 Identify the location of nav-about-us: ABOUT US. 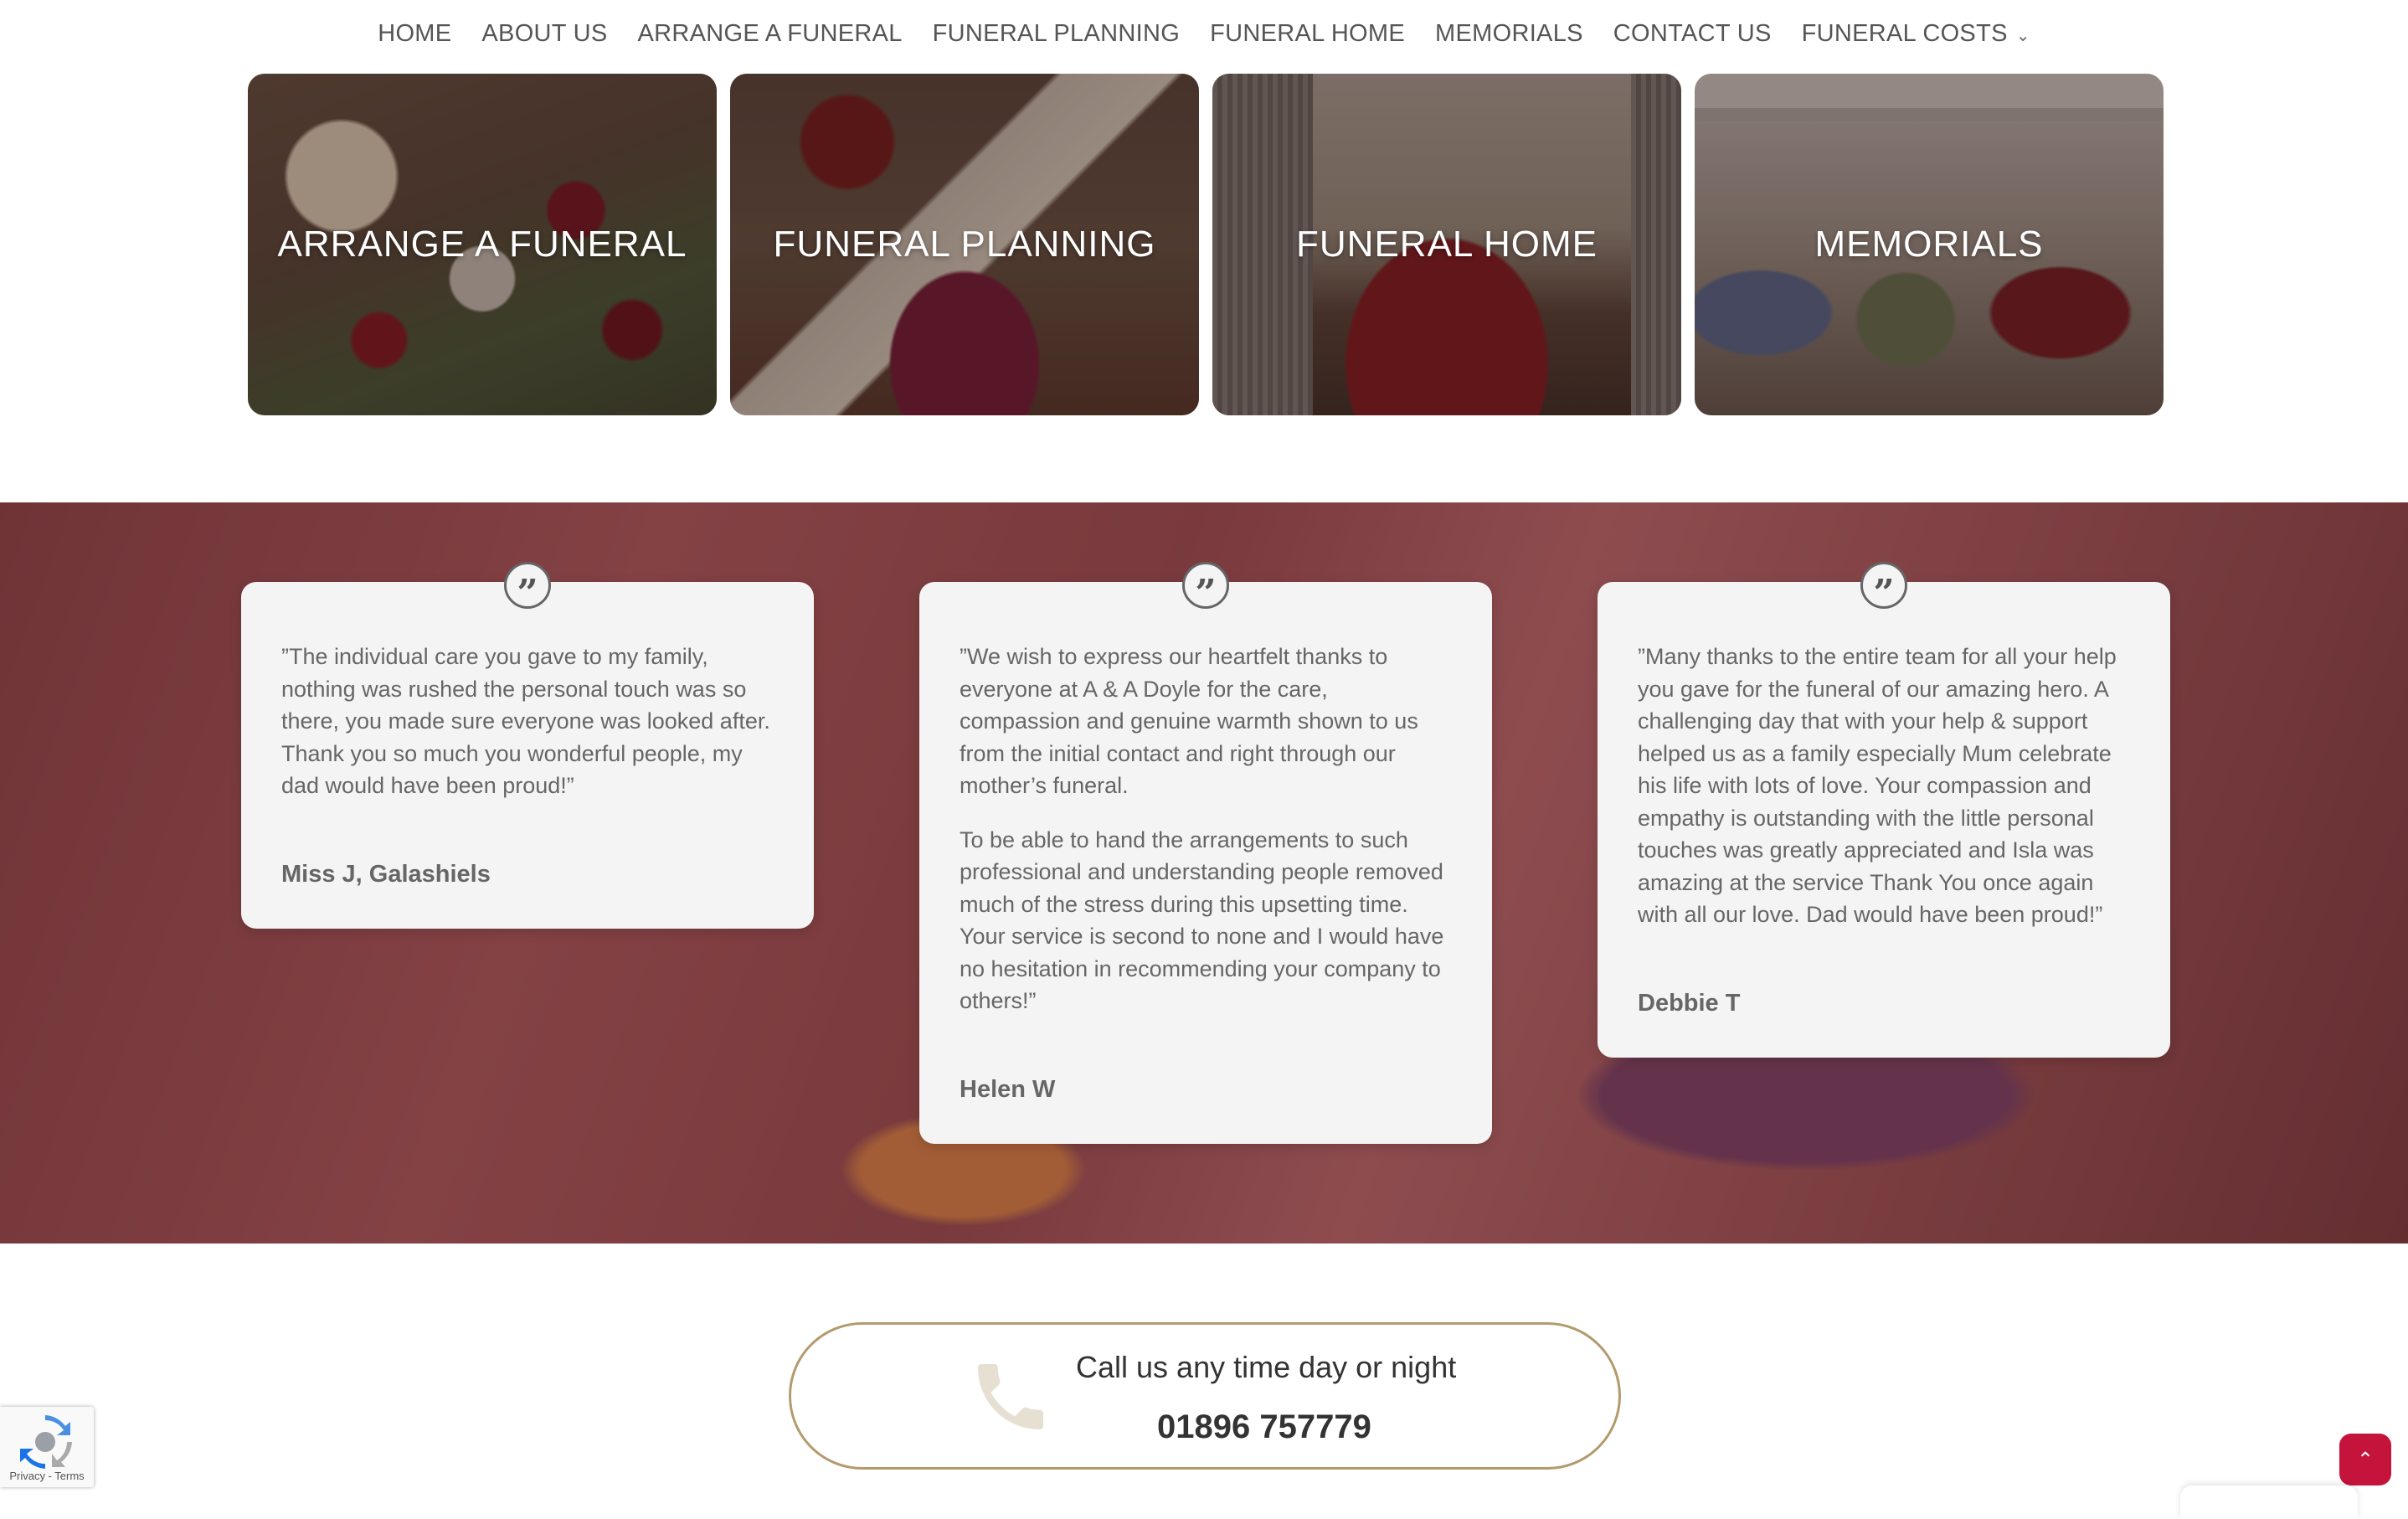
(544, 34).